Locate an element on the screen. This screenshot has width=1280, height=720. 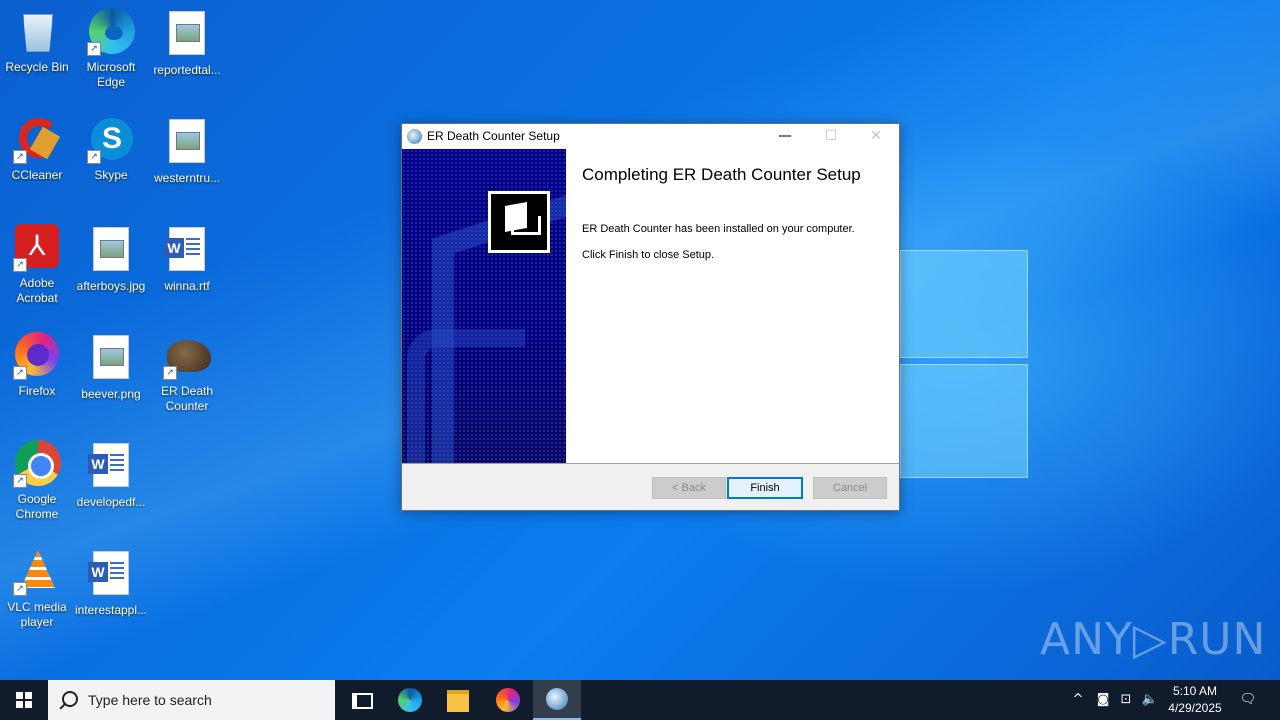
skype-icon: S ↗ is located at coordinates (111, 140).